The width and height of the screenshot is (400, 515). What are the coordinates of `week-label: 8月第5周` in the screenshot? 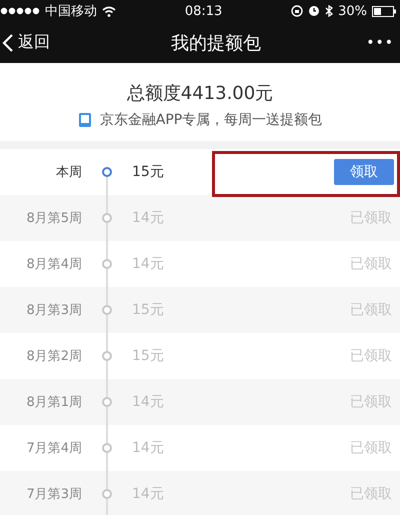 It's located at (53, 218).